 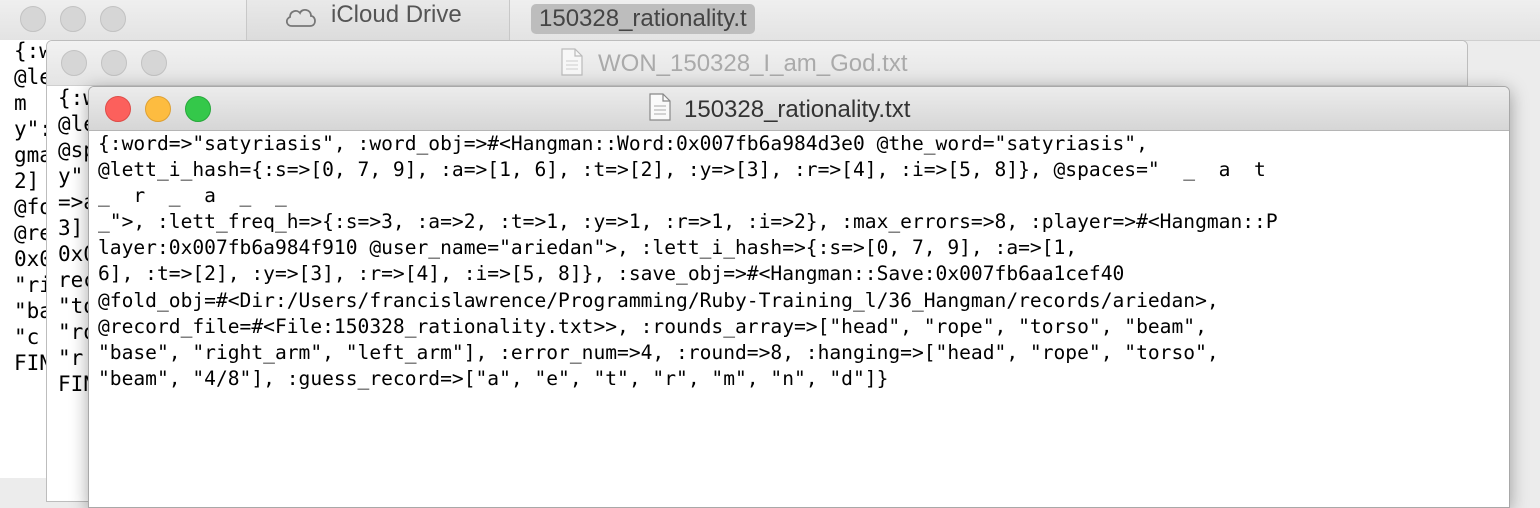 I want to click on won-close-button, so click(x=74, y=63).